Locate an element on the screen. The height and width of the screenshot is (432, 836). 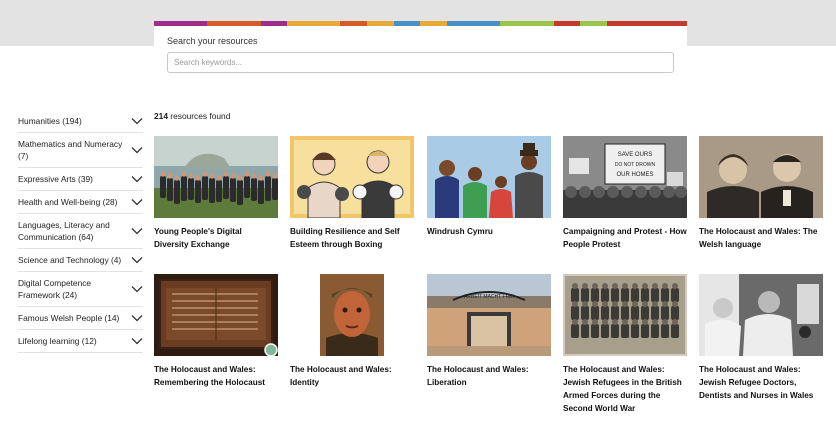
memorial-board-image is located at coordinates (216, 315).